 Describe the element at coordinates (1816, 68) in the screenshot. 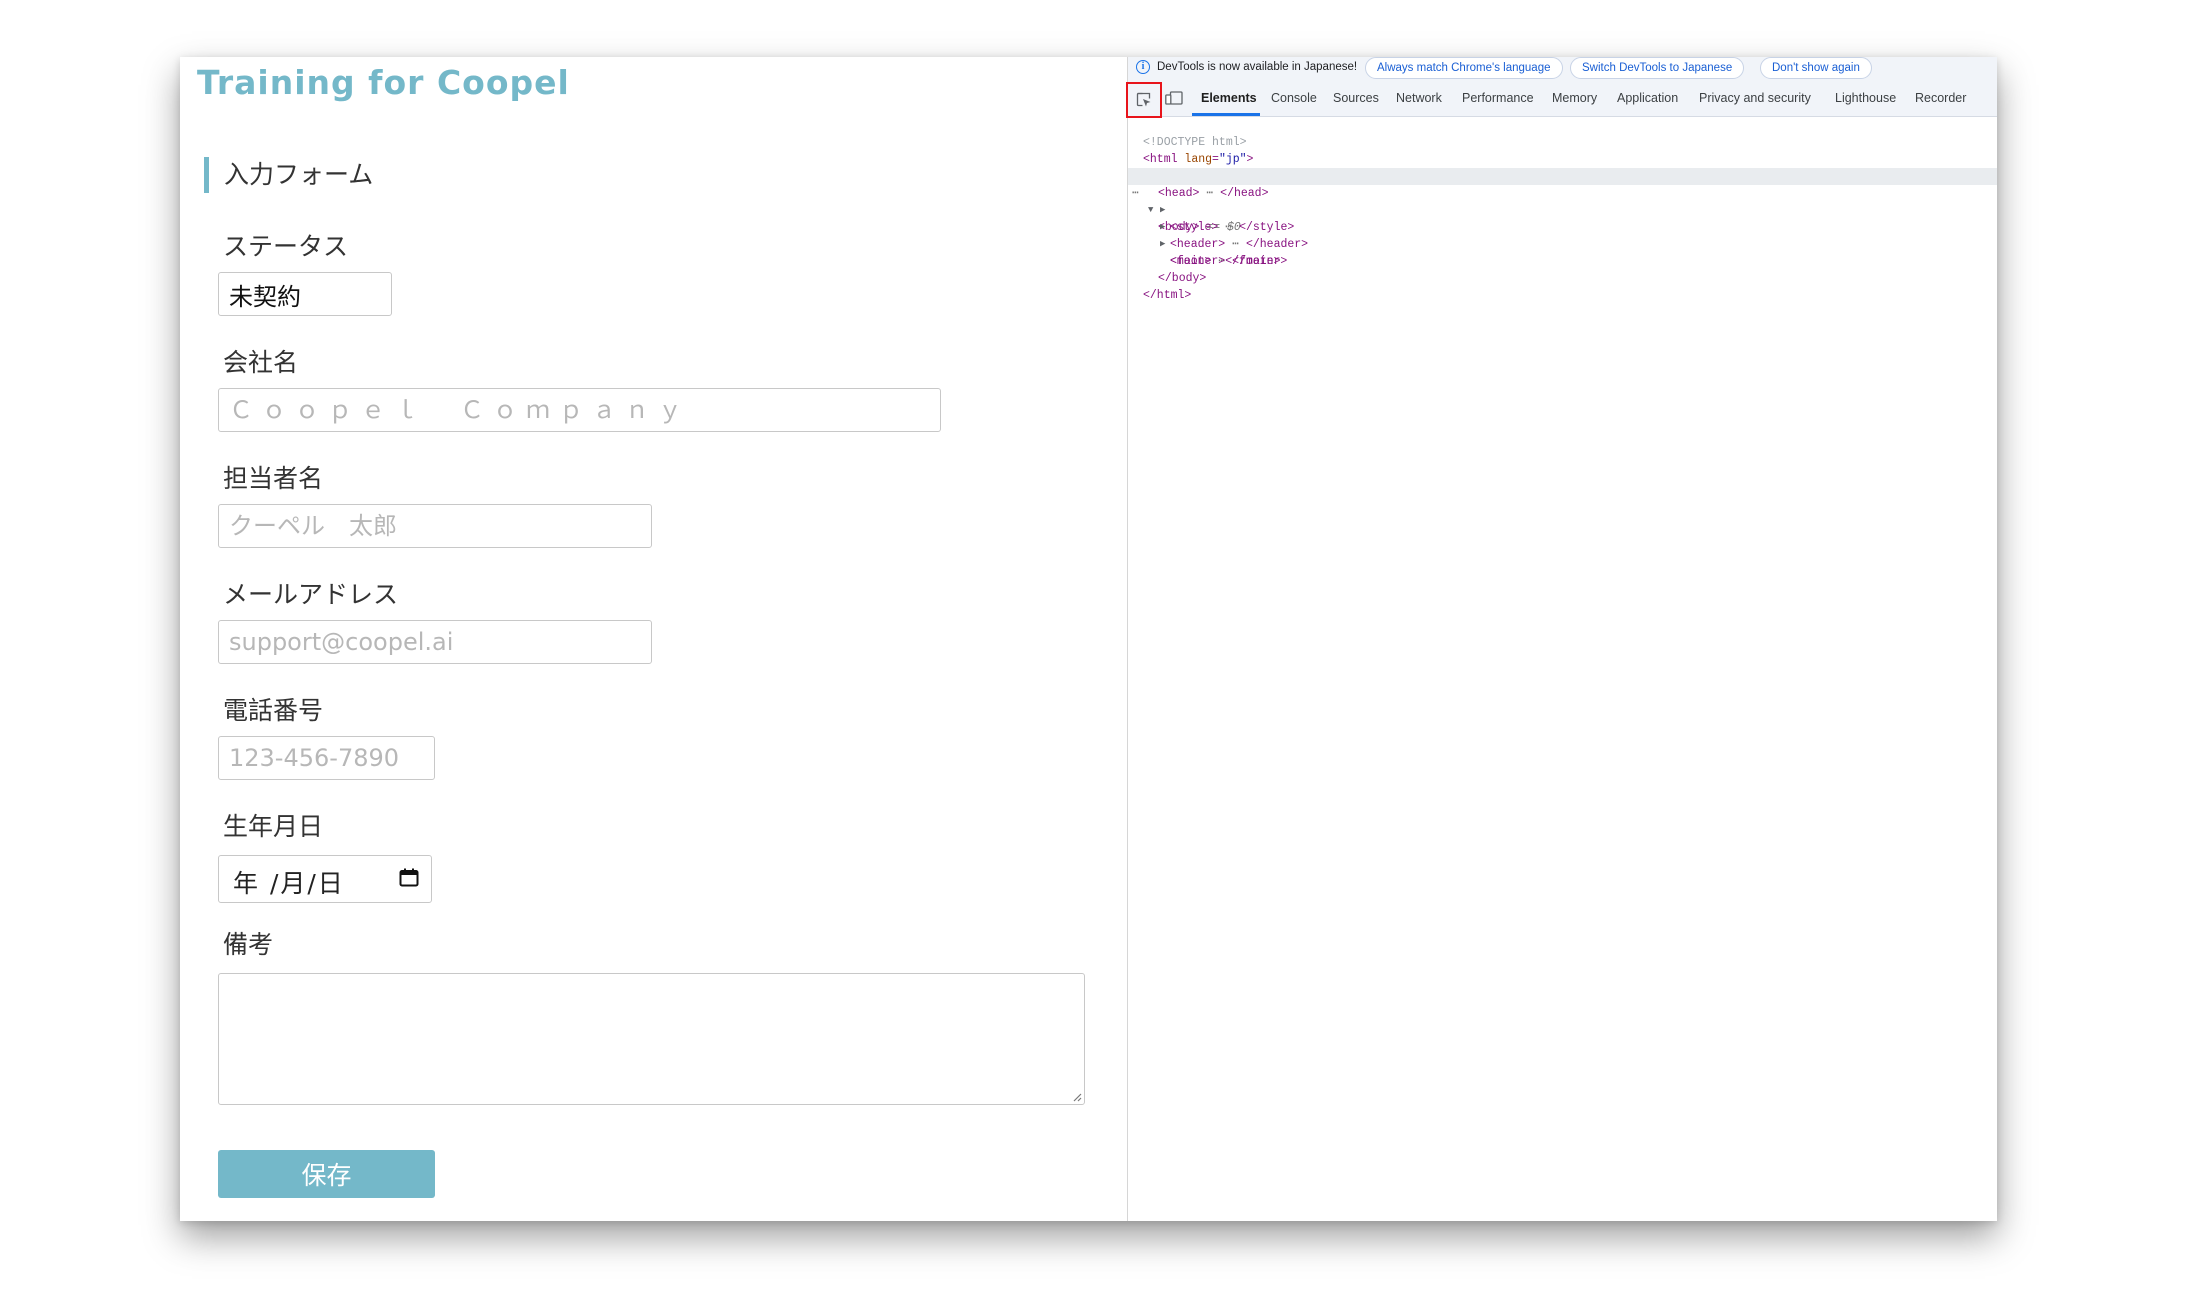

I see `dont-show-again-button: Don't show again` at that location.